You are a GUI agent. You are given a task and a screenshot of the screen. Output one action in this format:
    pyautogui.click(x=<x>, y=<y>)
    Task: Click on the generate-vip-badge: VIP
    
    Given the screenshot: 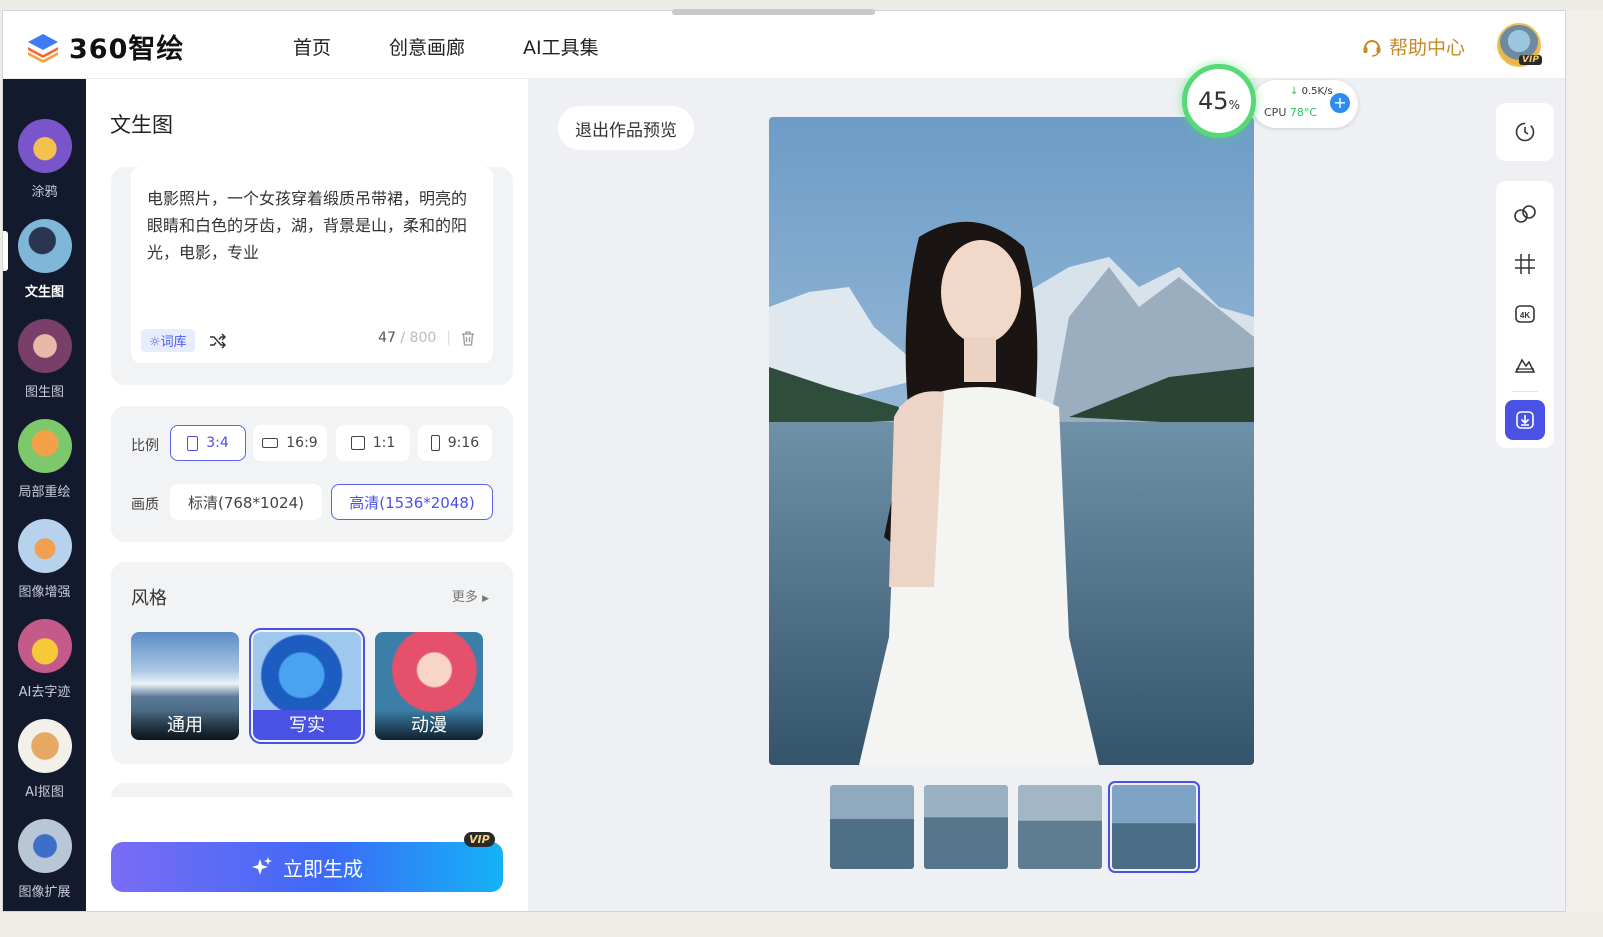 What is the action you would take?
    pyautogui.click(x=479, y=839)
    